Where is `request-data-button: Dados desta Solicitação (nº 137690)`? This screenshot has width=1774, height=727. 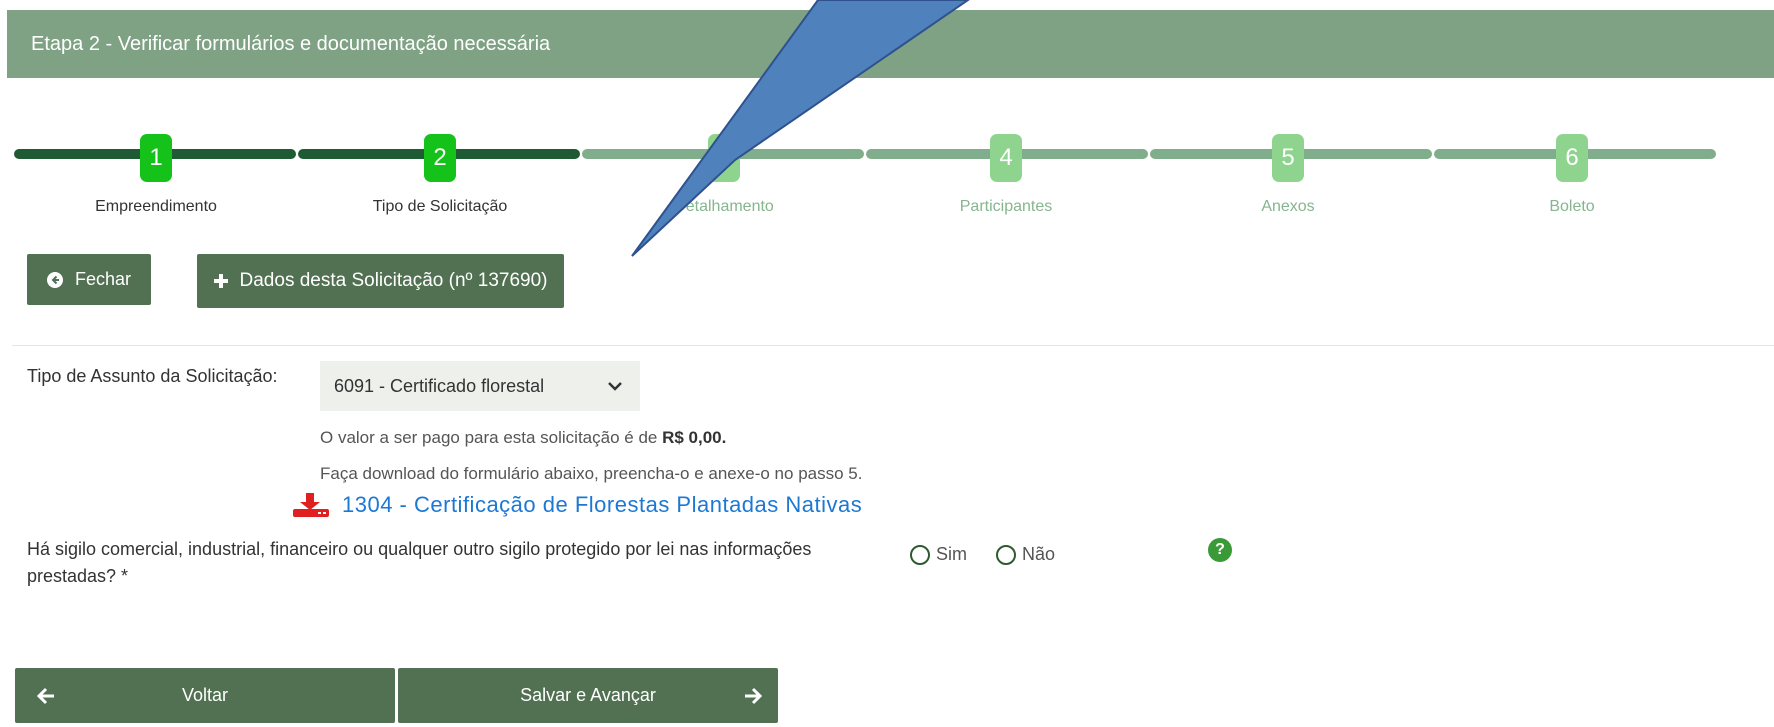 request-data-button: Dados desta Solicitação (nº 137690) is located at coordinates (380, 281).